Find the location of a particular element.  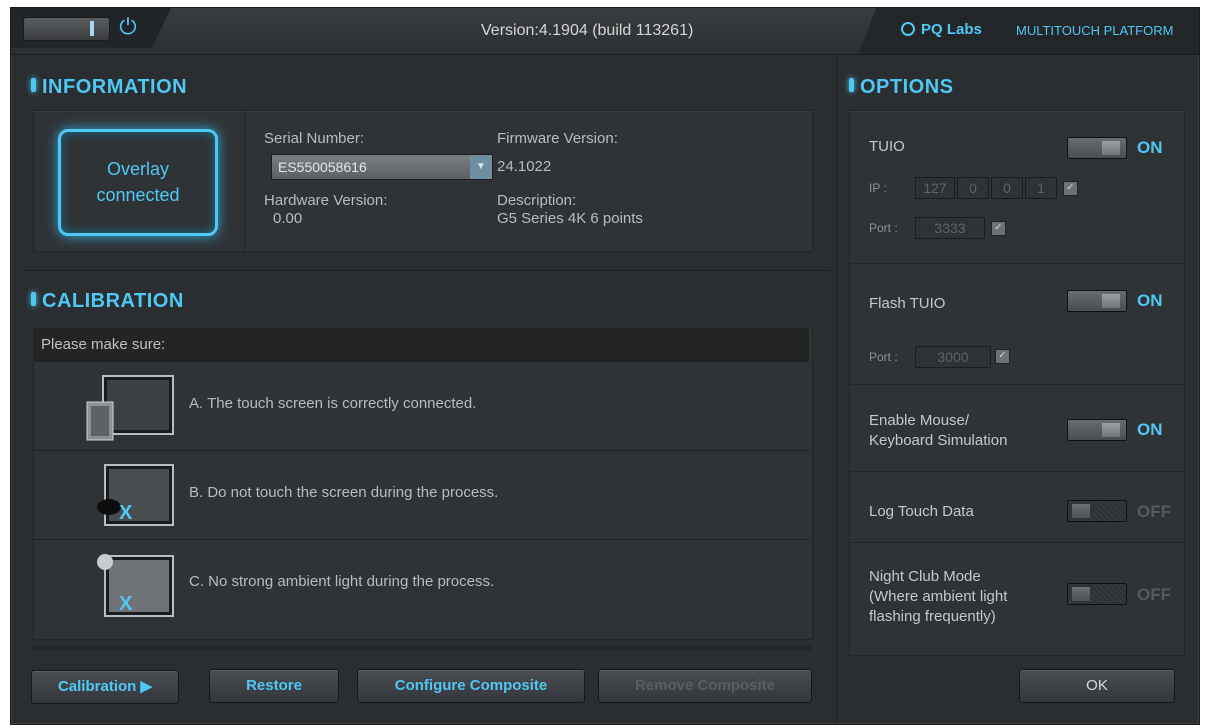

flash-tuio-port-label: Port : is located at coordinates (883, 357).